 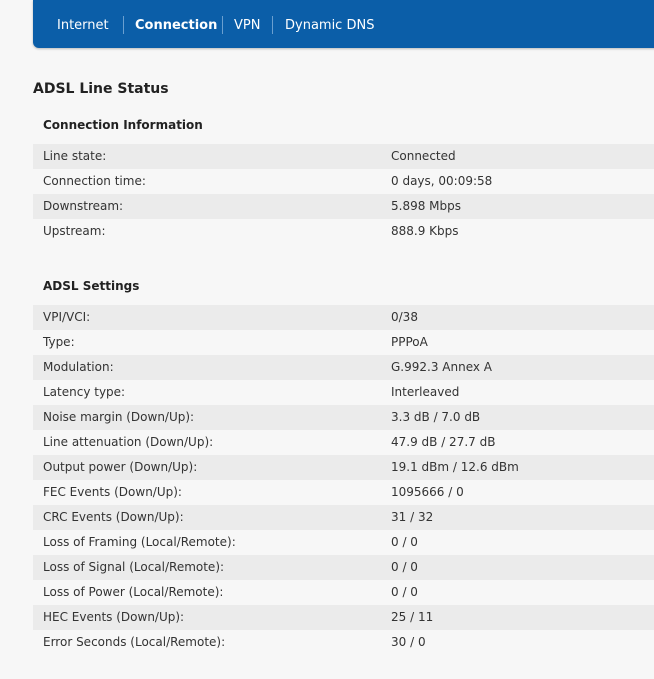 What do you see at coordinates (343, 567) in the screenshot?
I see `table-row: Loss of Signal (Local/Remote): 0 / 0` at bounding box center [343, 567].